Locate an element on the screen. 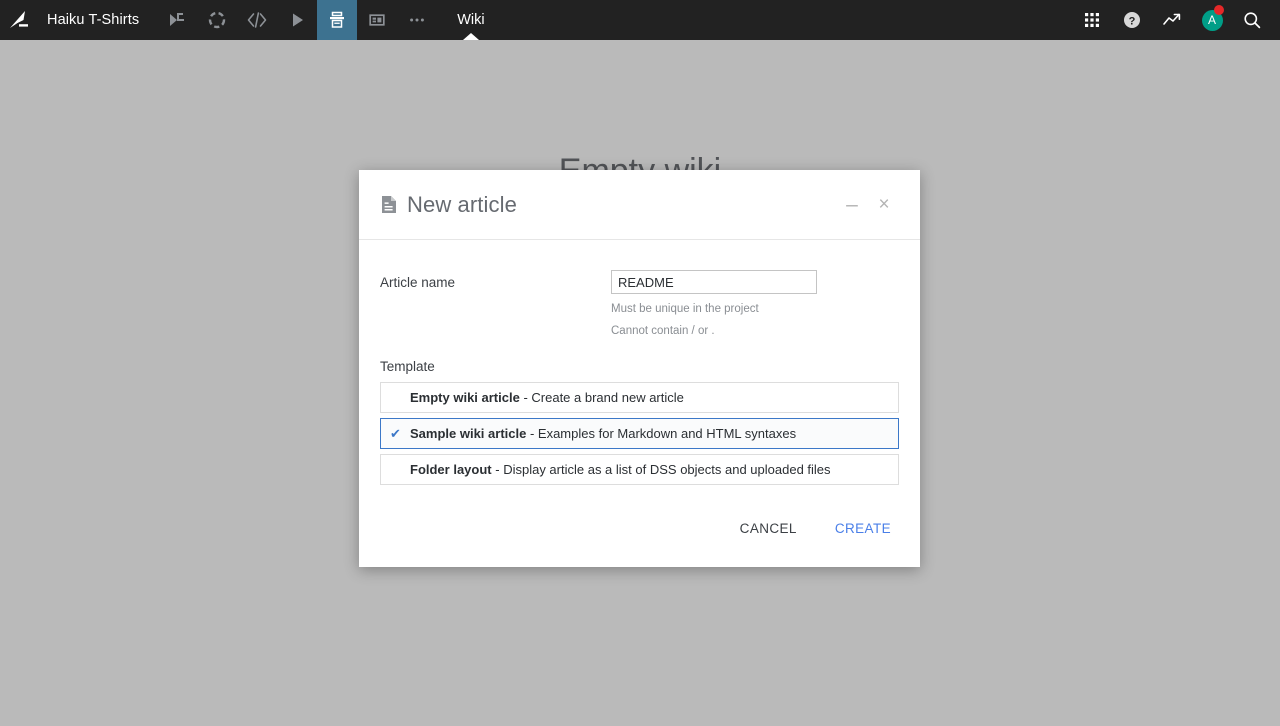 The image size is (1280, 726). apps-grid-icon is located at coordinates (1092, 20).